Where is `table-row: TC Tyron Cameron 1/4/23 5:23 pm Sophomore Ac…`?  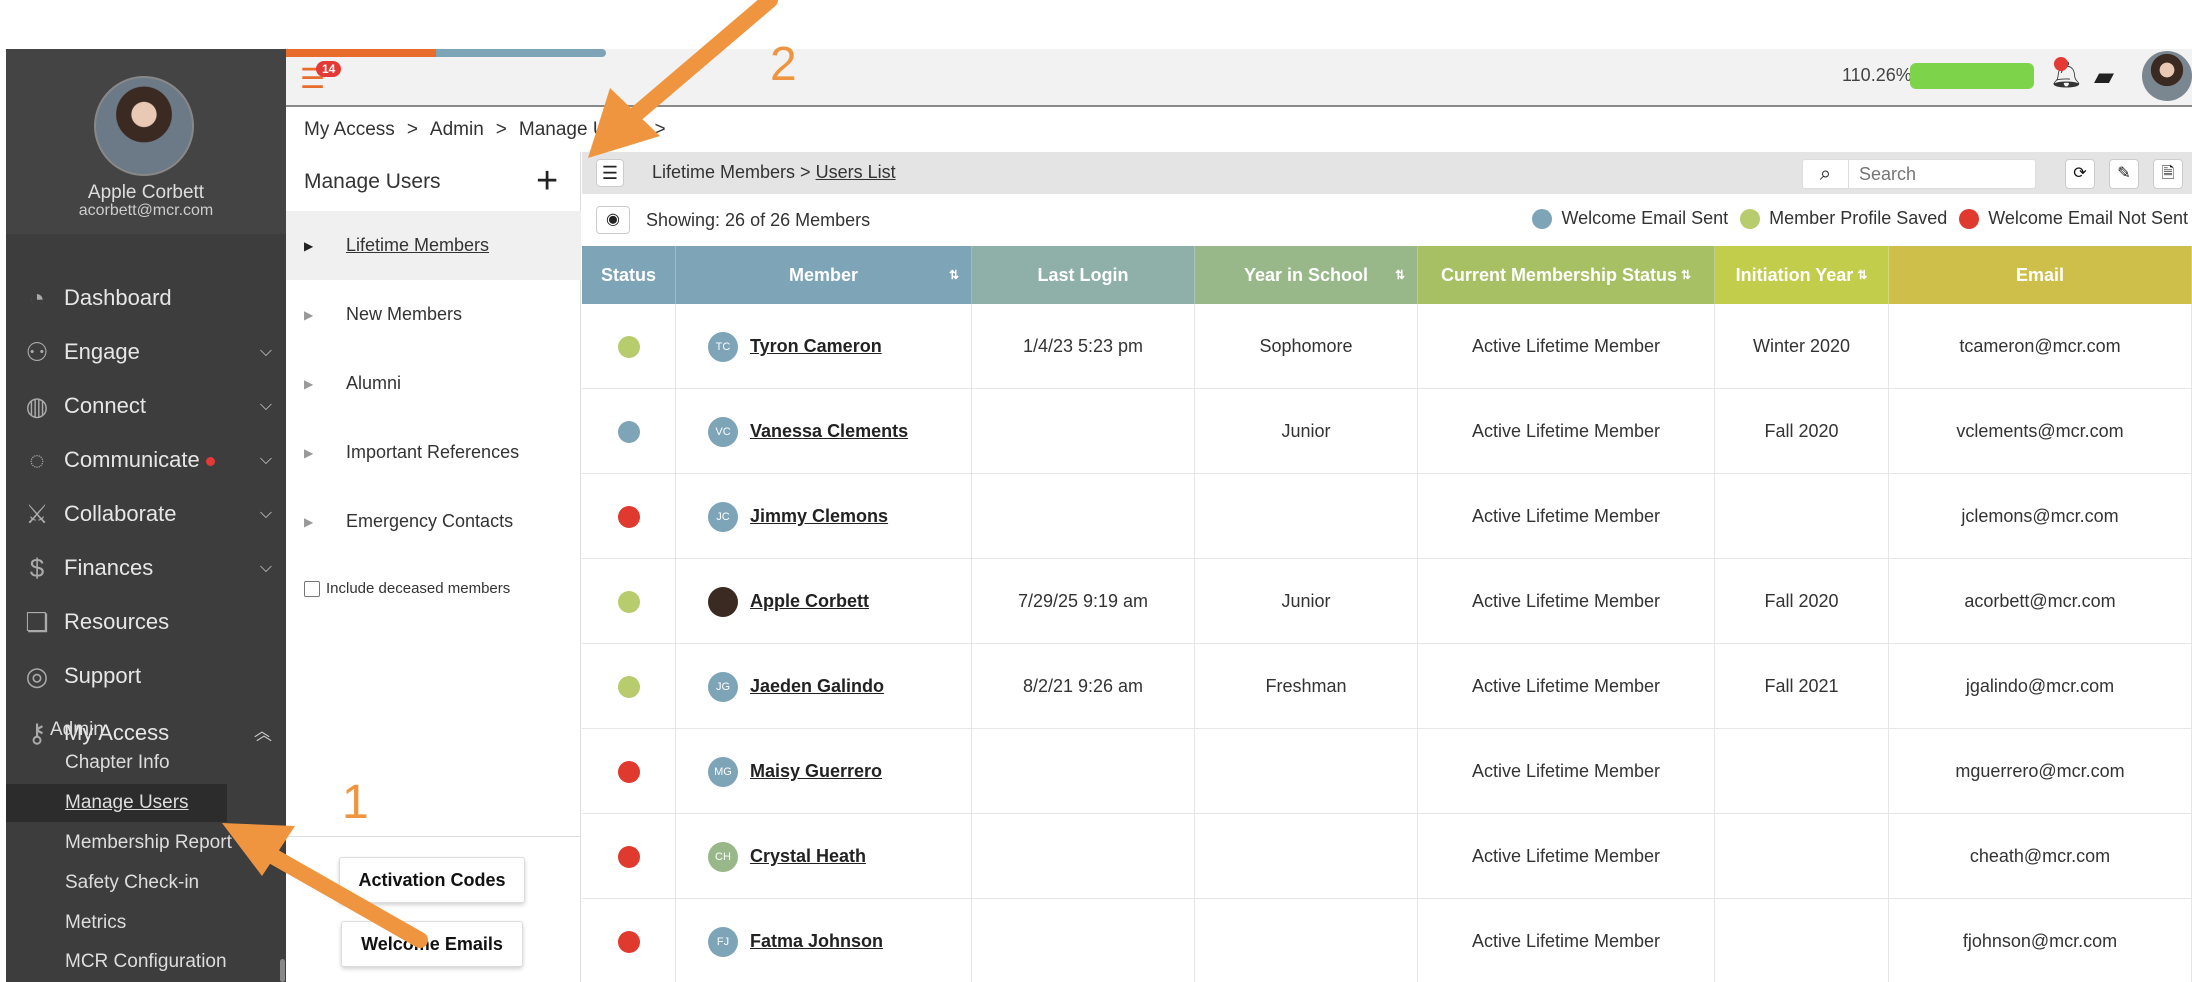 table-row: TC Tyron Cameron 1/4/23 5:23 pm Sophomore Ac… is located at coordinates (1387, 346).